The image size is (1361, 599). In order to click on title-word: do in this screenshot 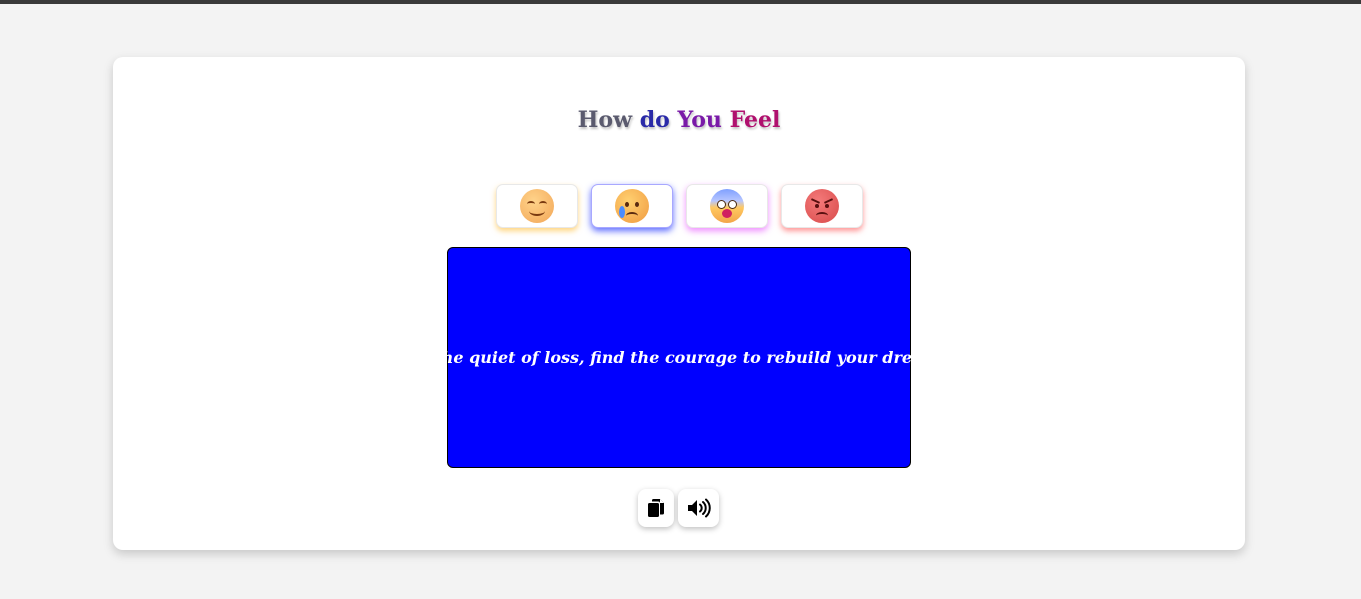, I will do `click(654, 120)`.